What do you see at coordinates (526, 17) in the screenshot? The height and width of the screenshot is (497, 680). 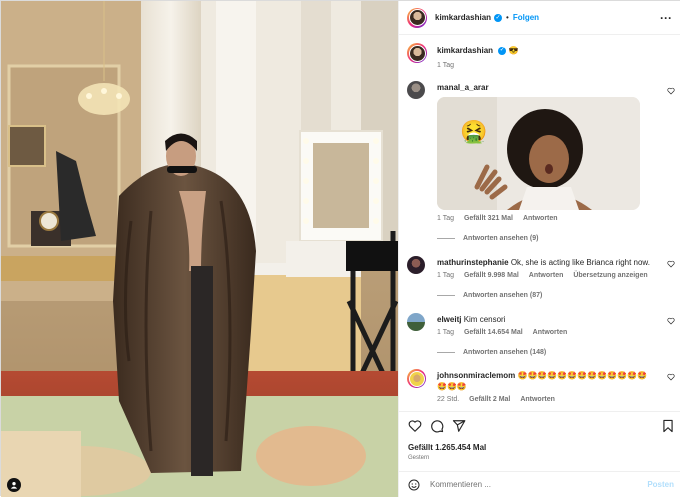 I see `follow-button: Folgen` at bounding box center [526, 17].